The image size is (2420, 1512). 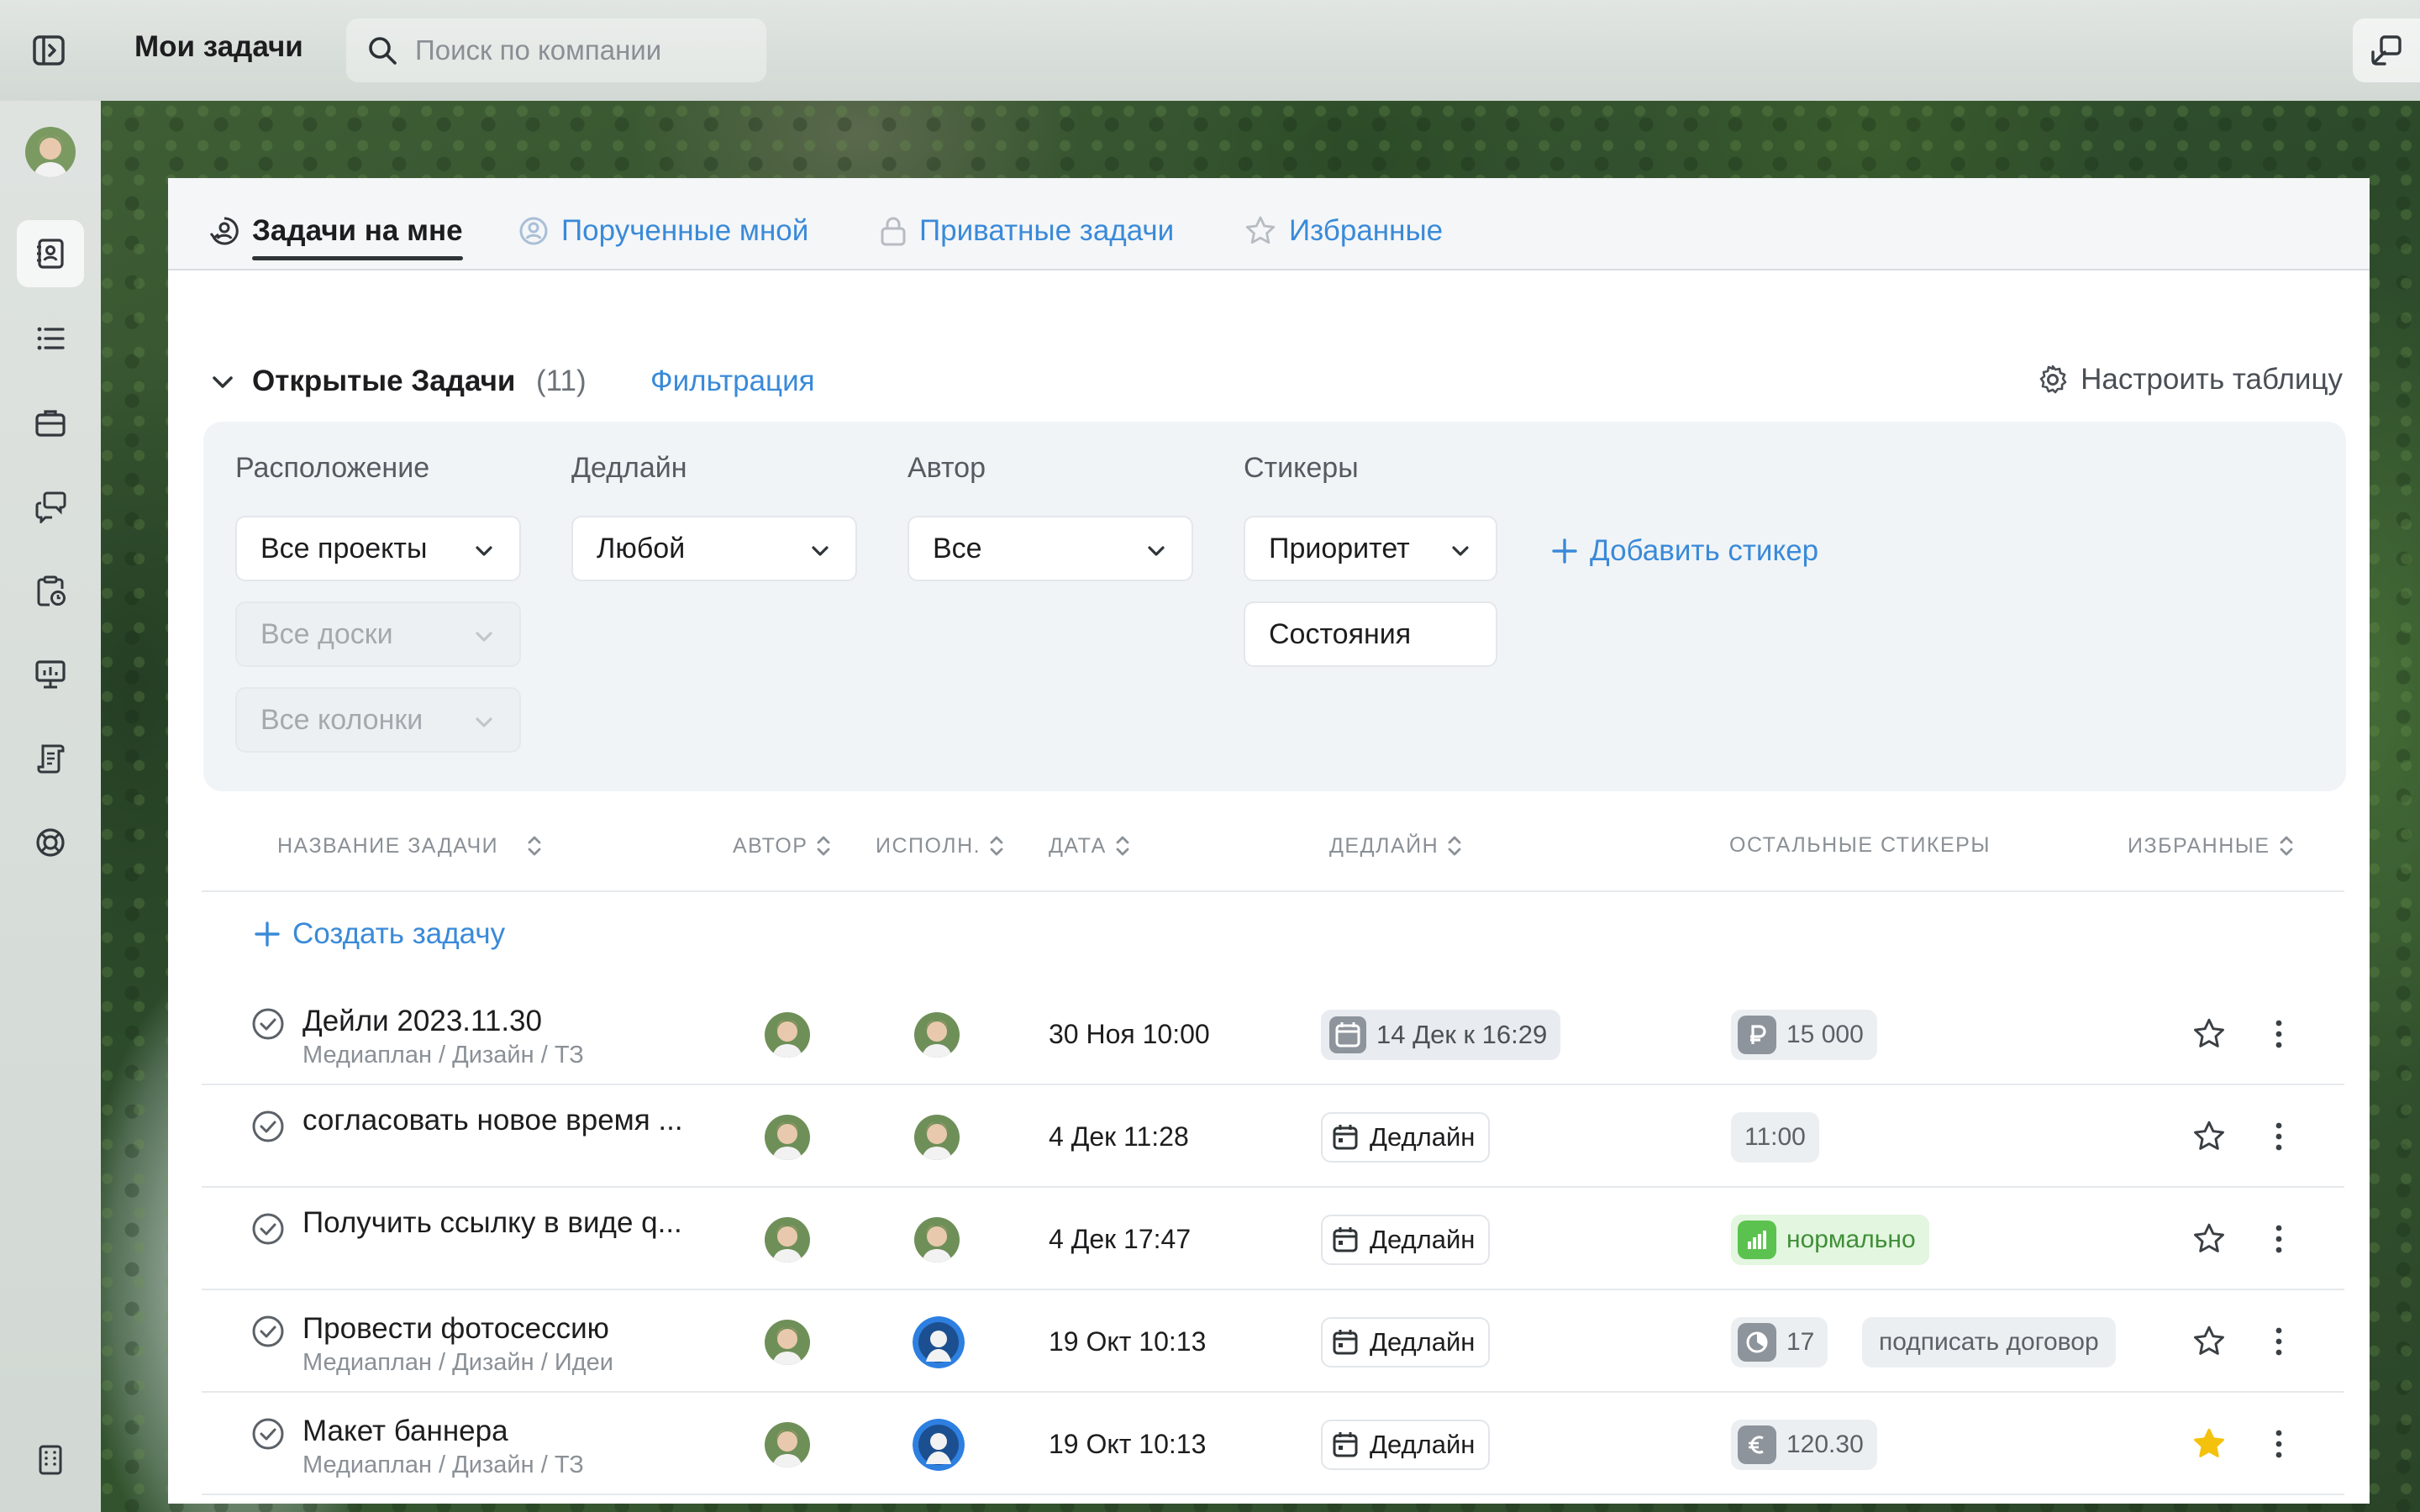 What do you see at coordinates (484, 722) in the screenshot?
I see `chevron-down-icon` at bounding box center [484, 722].